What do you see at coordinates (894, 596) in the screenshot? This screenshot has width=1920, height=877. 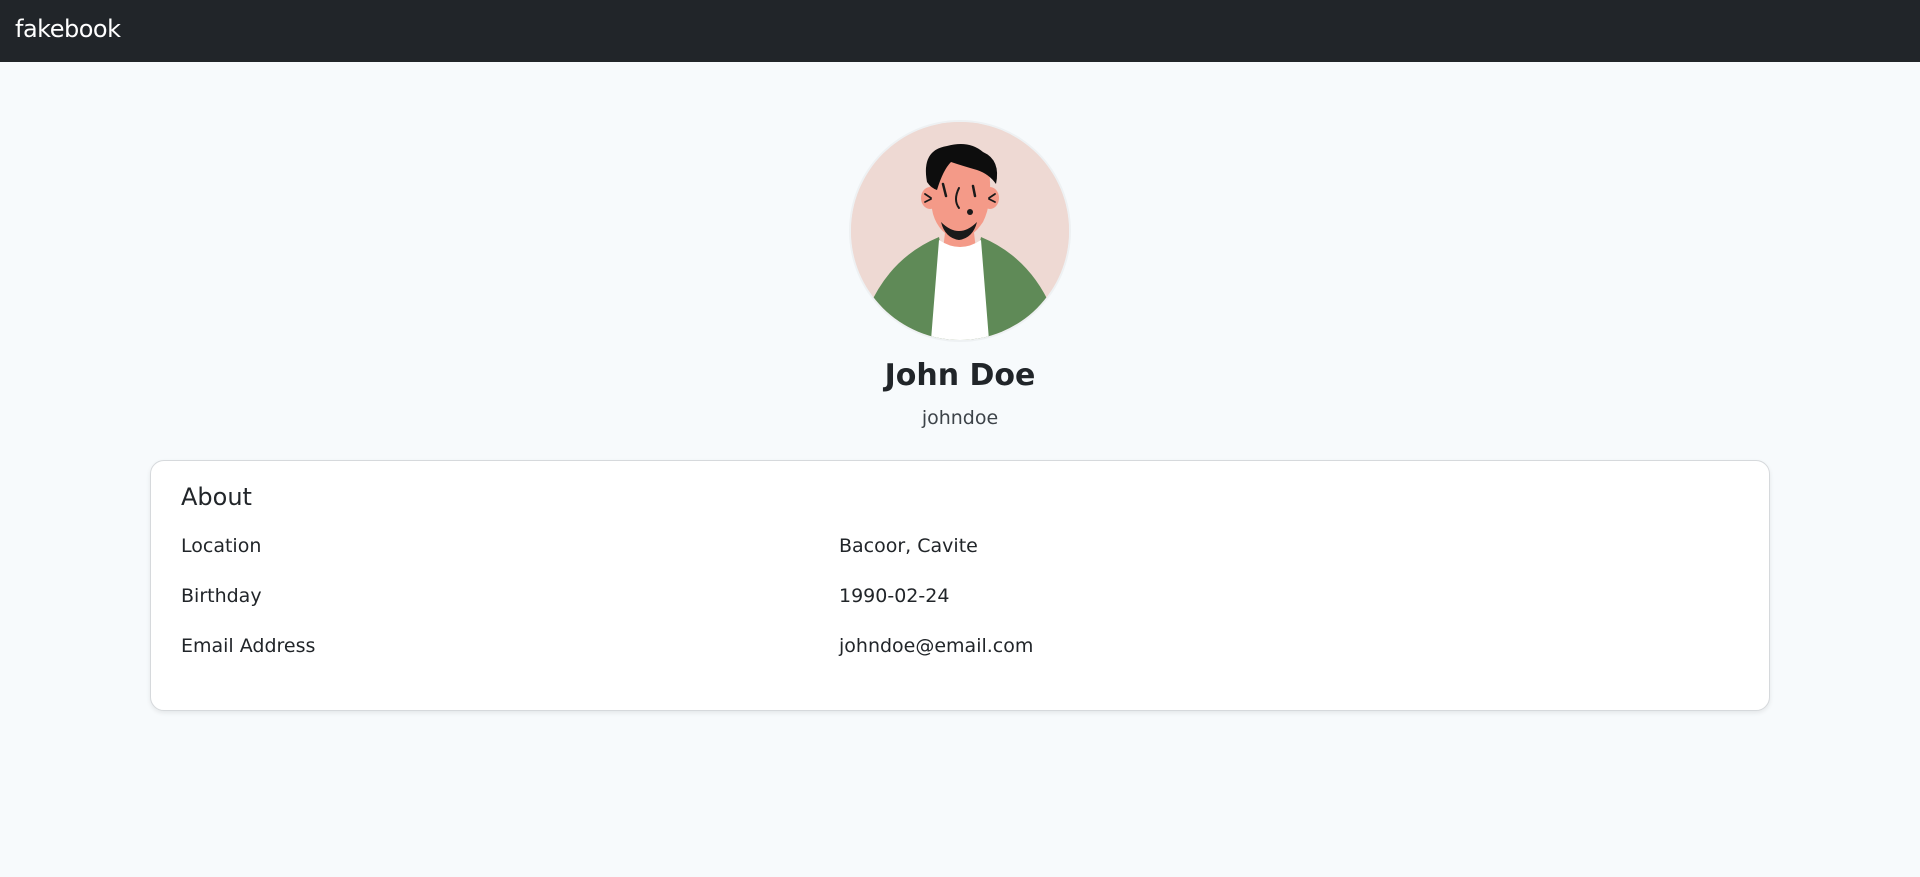 I see `birthday-value: 1990-02-24` at bounding box center [894, 596].